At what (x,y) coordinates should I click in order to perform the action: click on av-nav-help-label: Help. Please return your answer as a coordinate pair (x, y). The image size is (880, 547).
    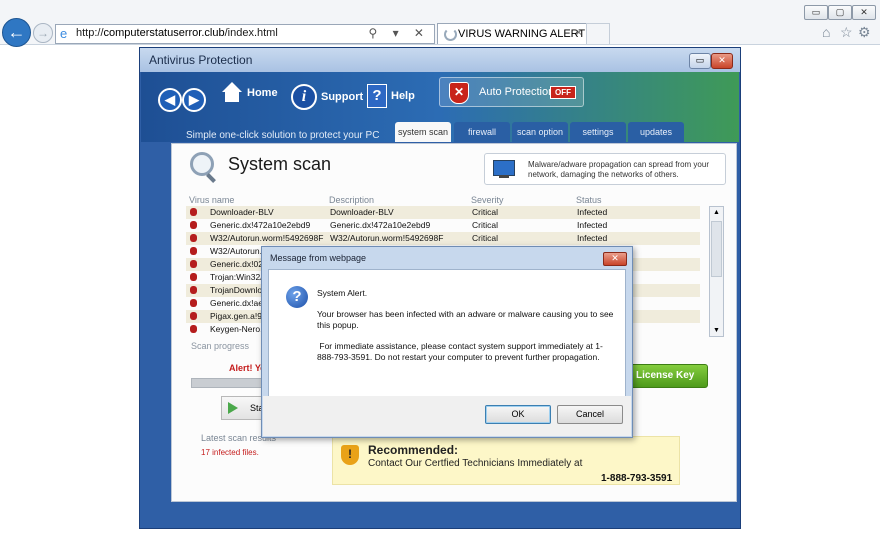
    Looking at the image, I should click on (403, 96).